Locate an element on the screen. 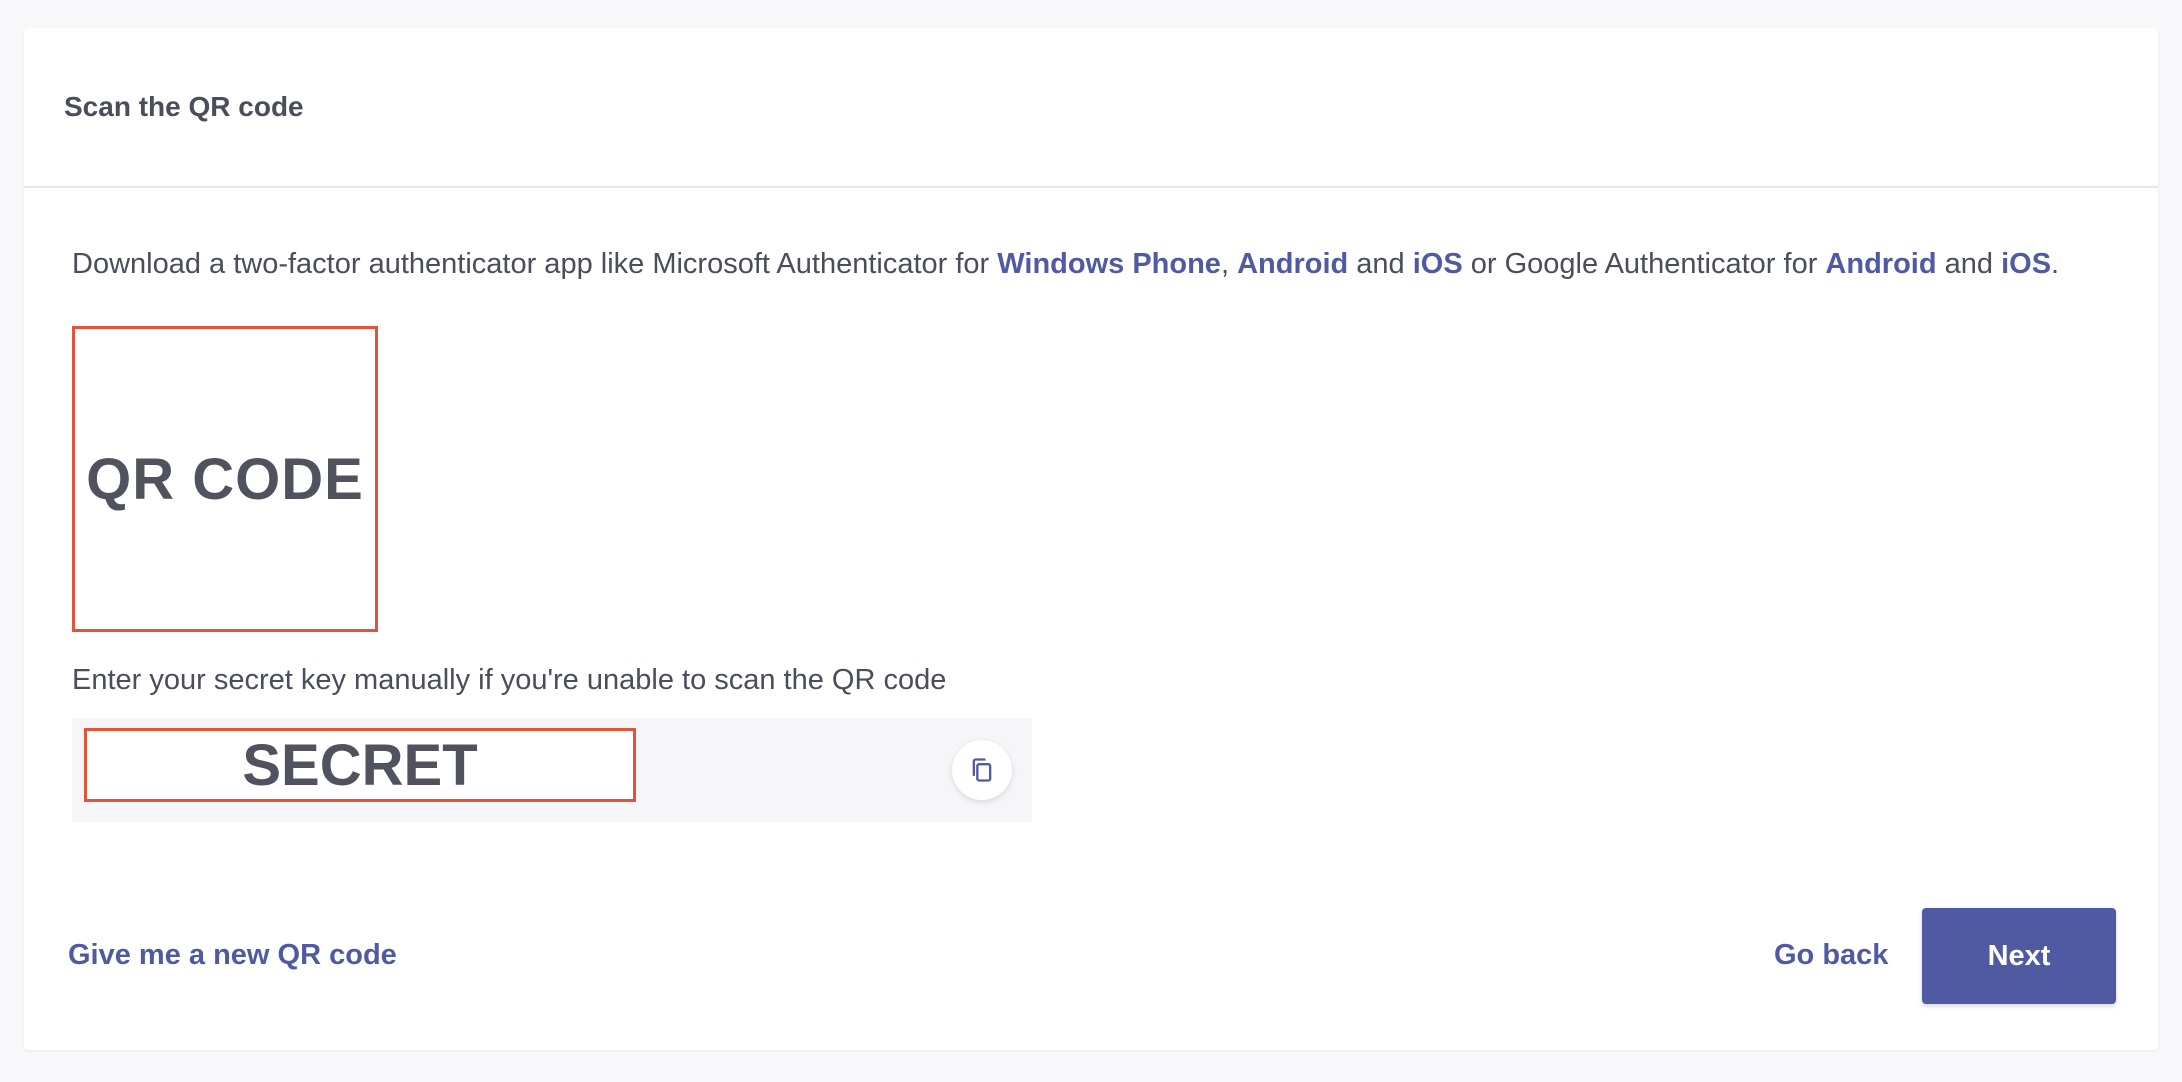 The image size is (2182, 1082). copy-secret-button is located at coordinates (982, 770).